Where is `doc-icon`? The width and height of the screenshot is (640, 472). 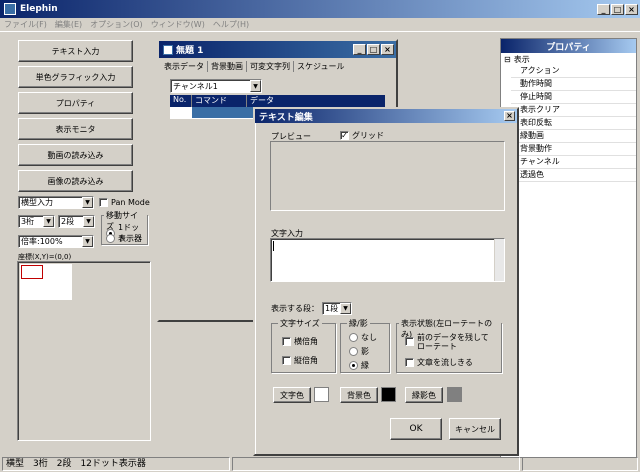 doc-icon is located at coordinates (168, 49).